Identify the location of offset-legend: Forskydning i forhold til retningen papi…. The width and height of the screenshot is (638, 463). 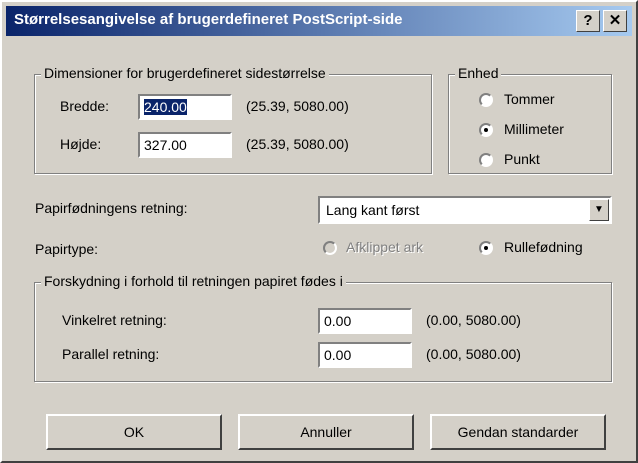
(193, 281).